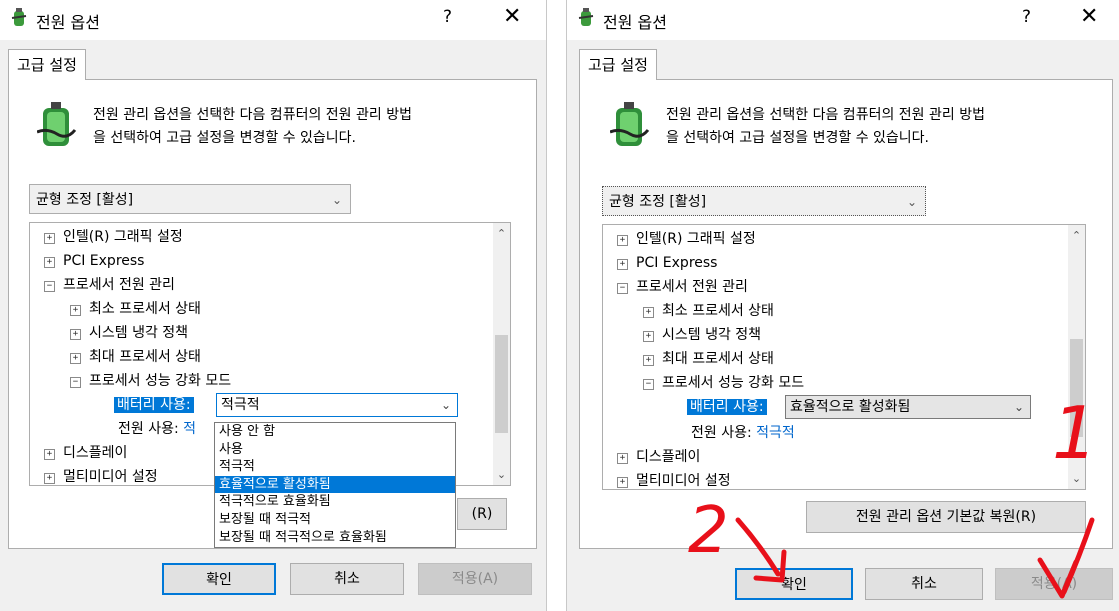  What do you see at coordinates (908, 407) in the screenshot?
I see `on-battery-select: 효율적으로 활성화됨 ⌄` at bounding box center [908, 407].